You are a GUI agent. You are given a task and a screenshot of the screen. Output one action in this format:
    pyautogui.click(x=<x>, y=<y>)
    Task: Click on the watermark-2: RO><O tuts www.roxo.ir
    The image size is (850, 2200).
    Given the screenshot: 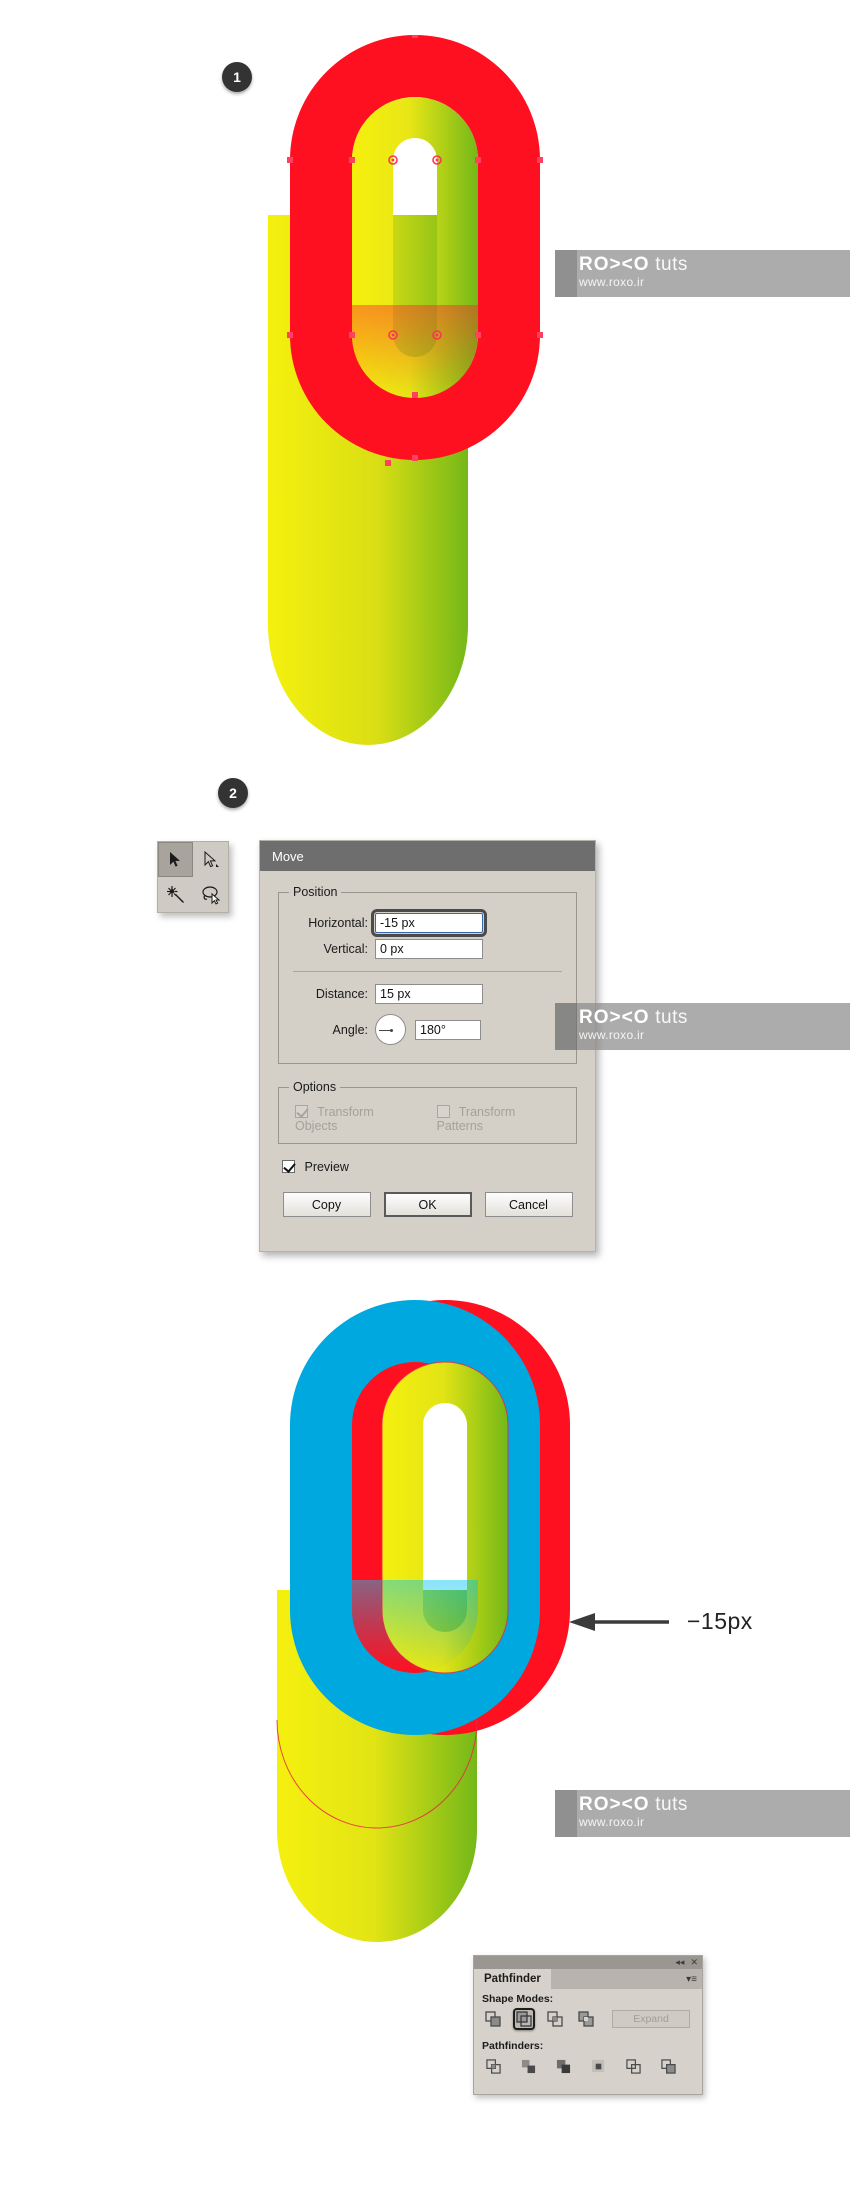 What is the action you would take?
    pyautogui.click(x=702, y=1026)
    